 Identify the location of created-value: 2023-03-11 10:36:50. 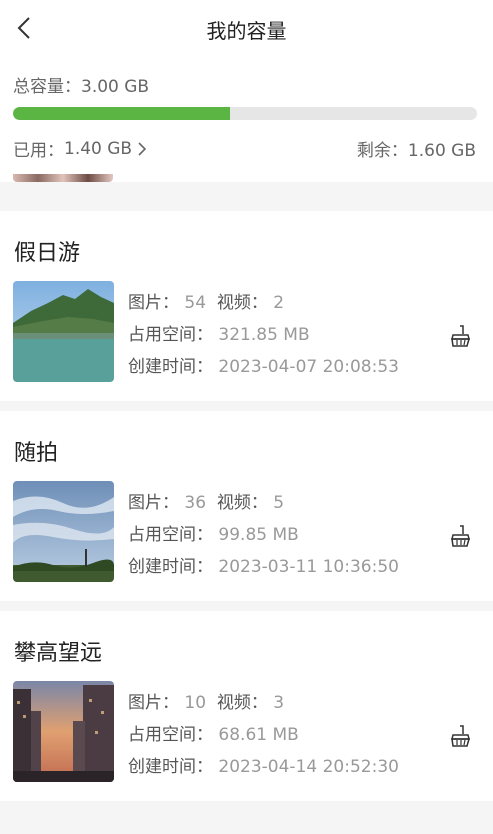
(308, 567).